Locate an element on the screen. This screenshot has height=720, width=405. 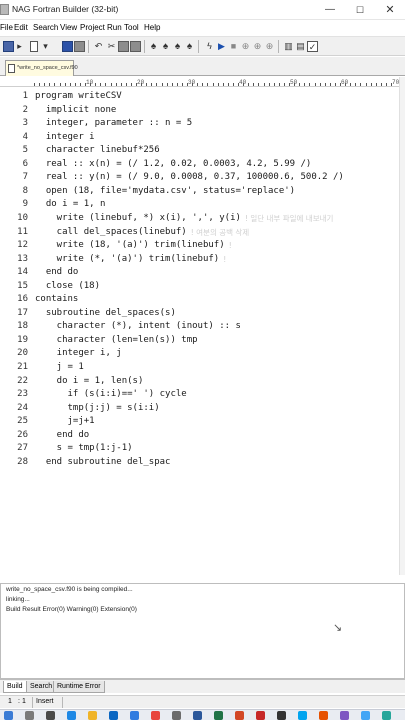
code-line: 1 program writeCSV is located at coordinates (199, 96).